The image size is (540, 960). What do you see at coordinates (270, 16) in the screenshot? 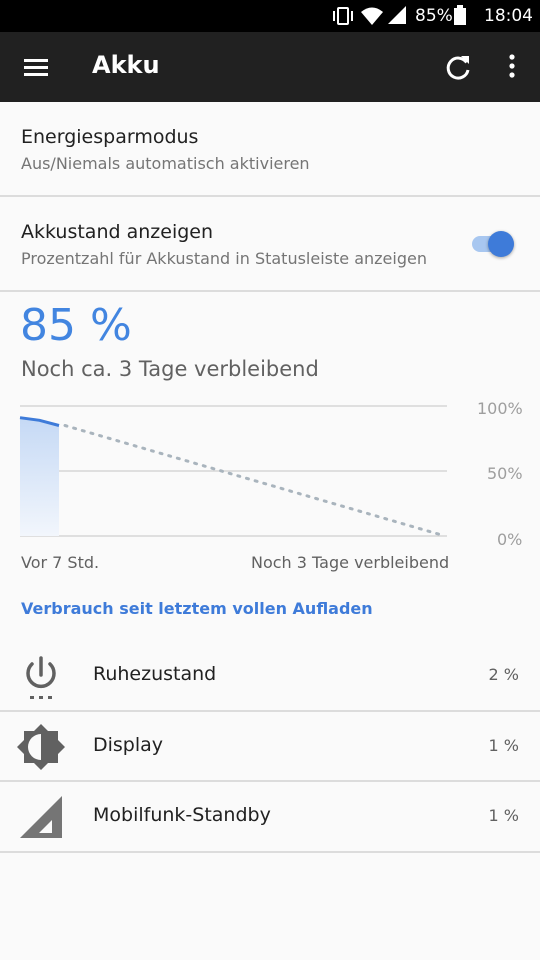
I see `status-bar: 85% 18:04` at bounding box center [270, 16].